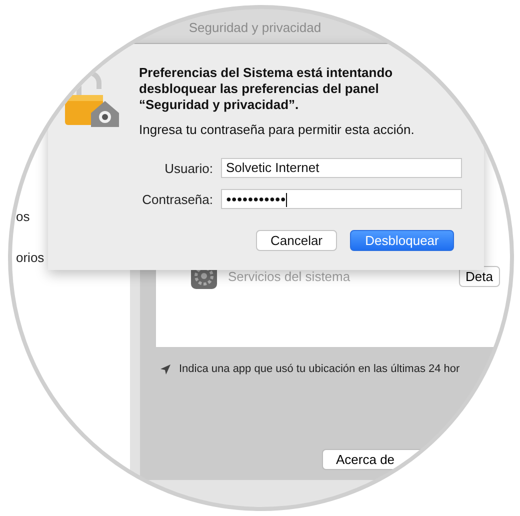 Image resolution: width=520 pixels, height=516 pixels. Describe the element at coordinates (165, 369) in the screenshot. I see `location-arrow-icon` at that location.